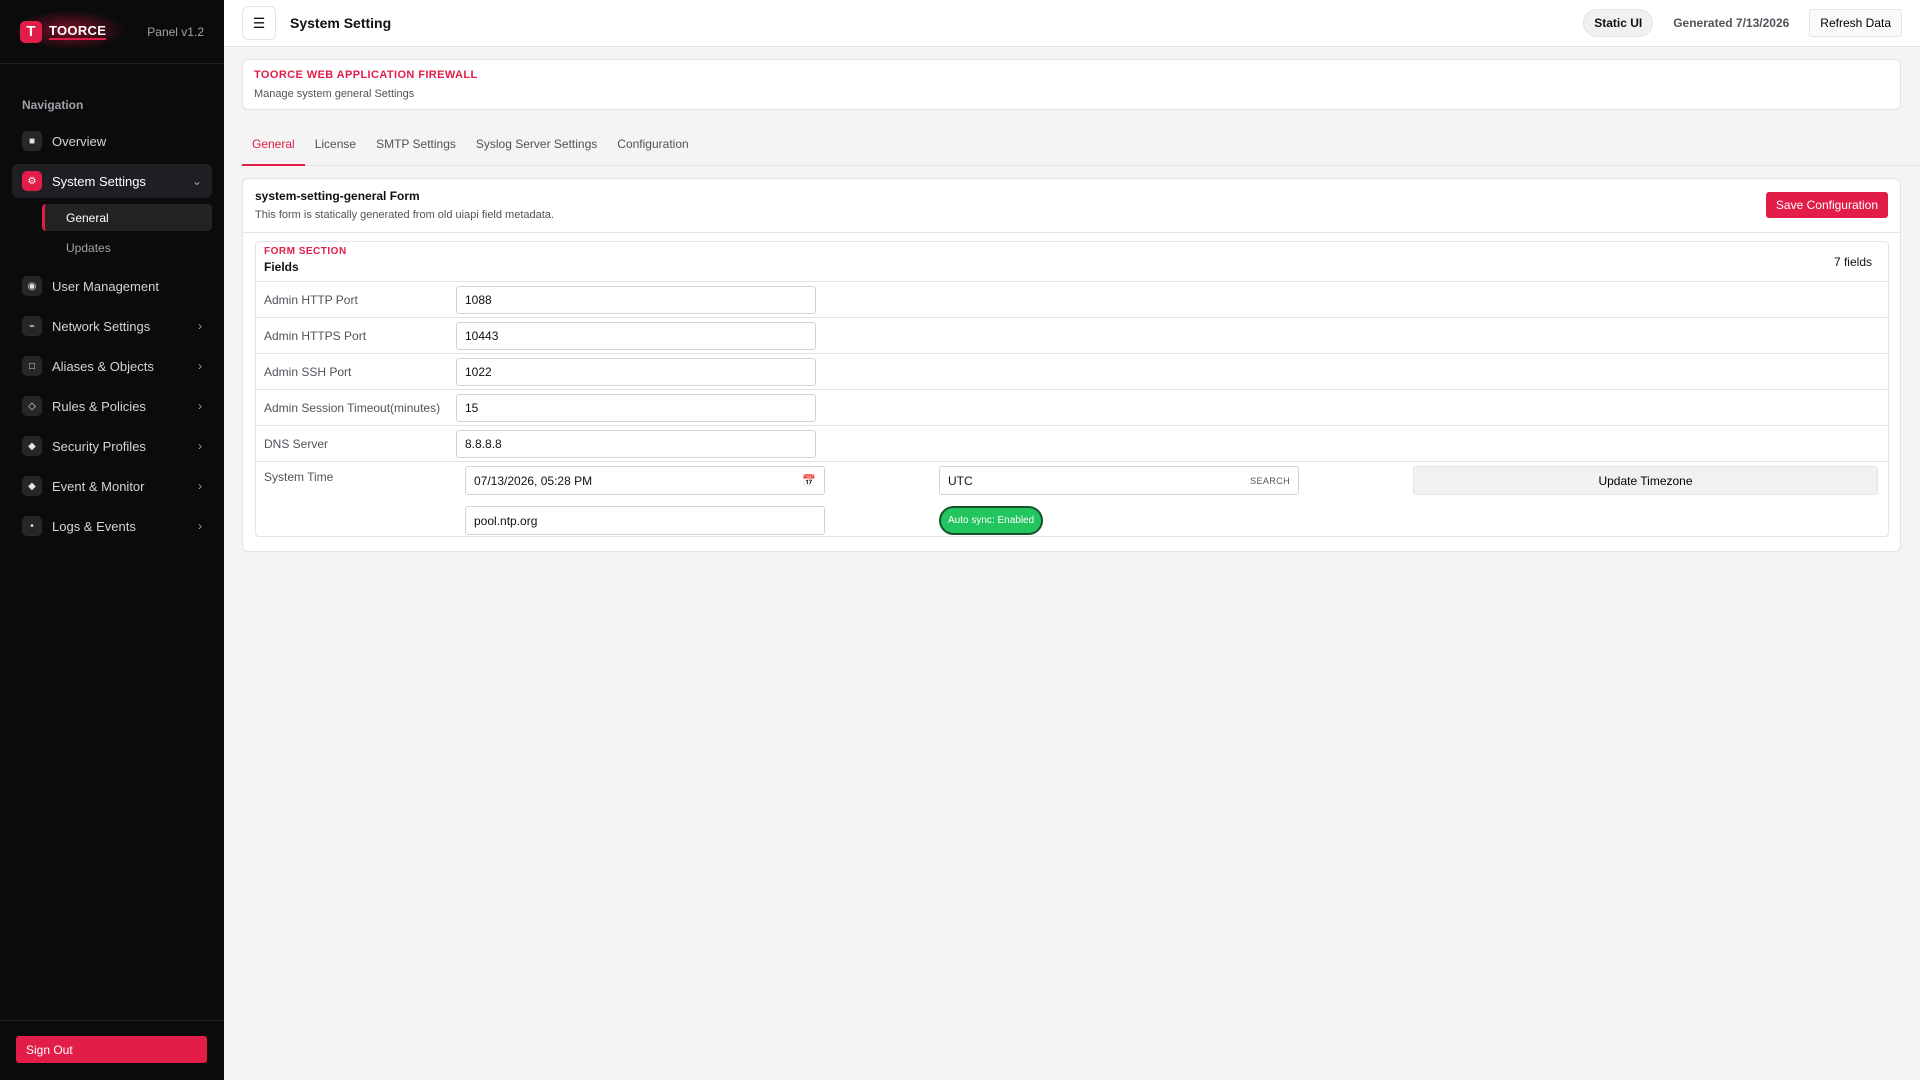 The image size is (1920, 1080). What do you see at coordinates (335, 148) in the screenshot?
I see `tab-license: License` at bounding box center [335, 148].